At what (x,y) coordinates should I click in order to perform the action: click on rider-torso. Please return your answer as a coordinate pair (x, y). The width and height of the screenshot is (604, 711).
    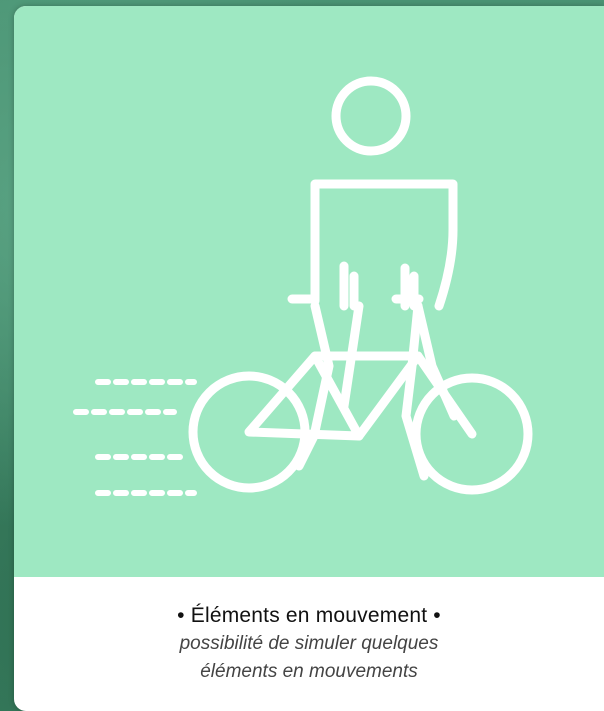
    Looking at the image, I should click on (384, 245).